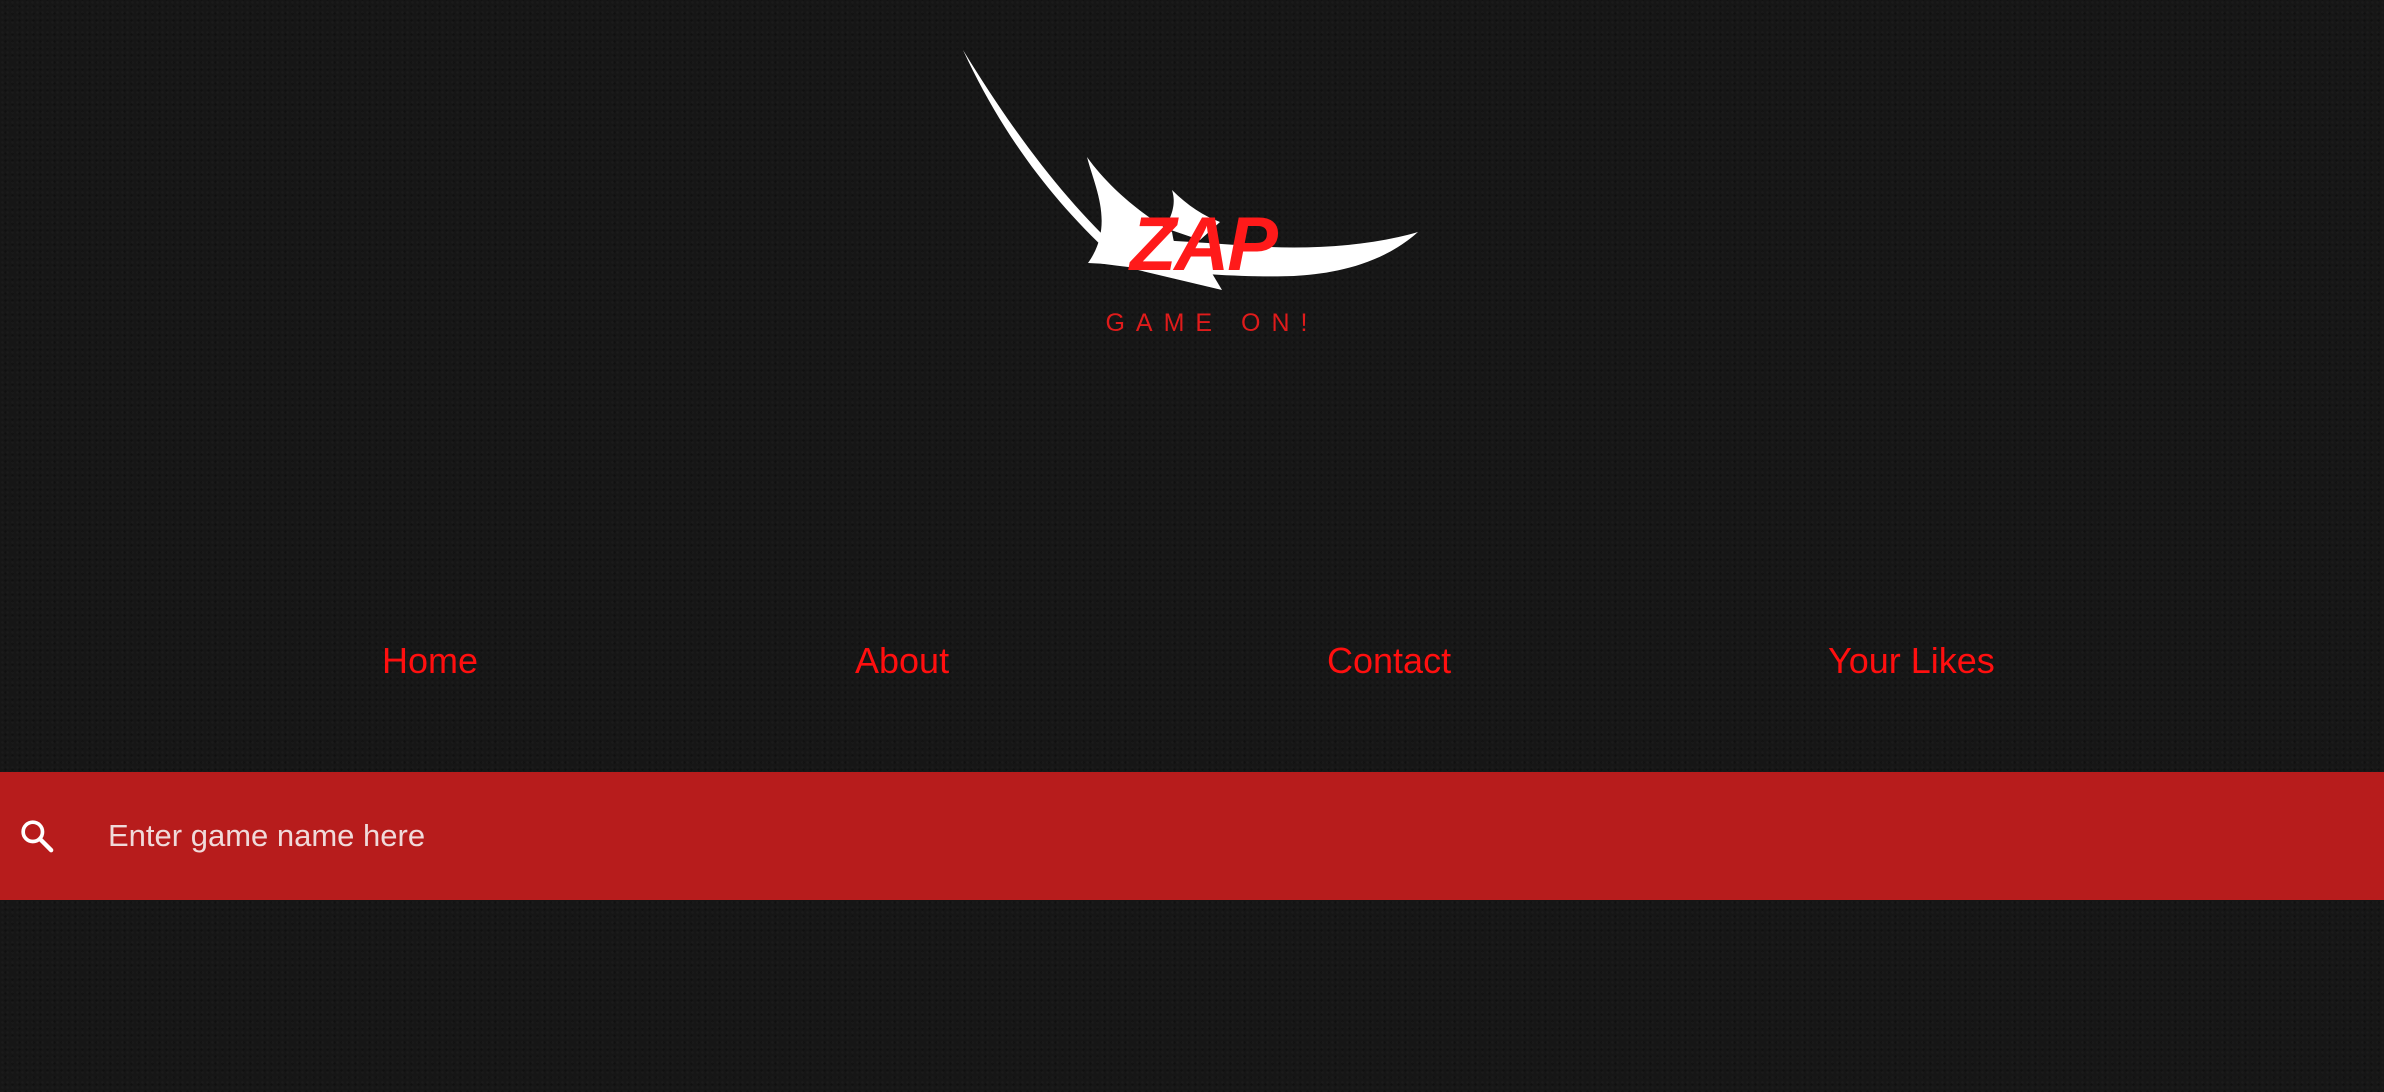  What do you see at coordinates (902, 661) in the screenshot?
I see `nav-link-about: About` at bounding box center [902, 661].